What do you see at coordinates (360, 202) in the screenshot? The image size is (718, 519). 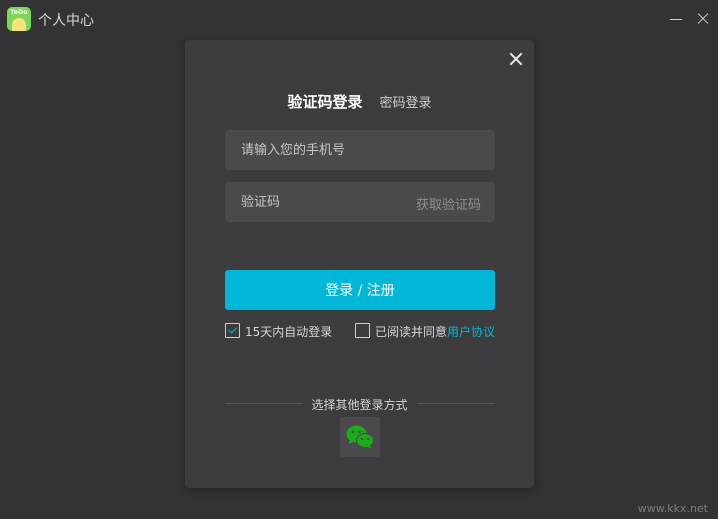 I see `code-field: 获取验证码` at bounding box center [360, 202].